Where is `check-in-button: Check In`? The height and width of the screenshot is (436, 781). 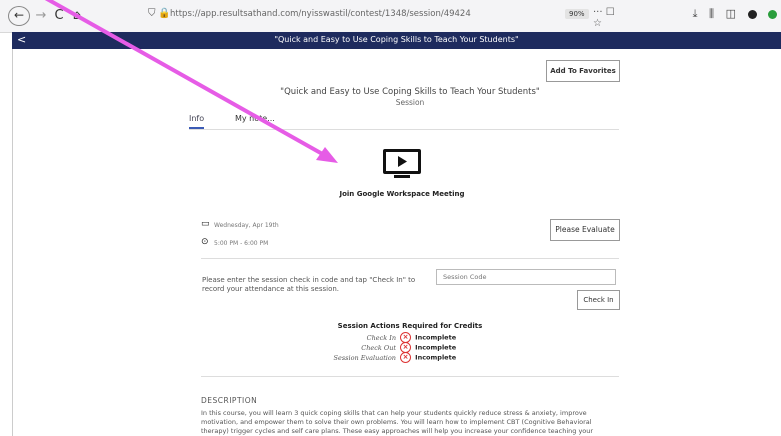 check-in-button: Check In is located at coordinates (598, 300).